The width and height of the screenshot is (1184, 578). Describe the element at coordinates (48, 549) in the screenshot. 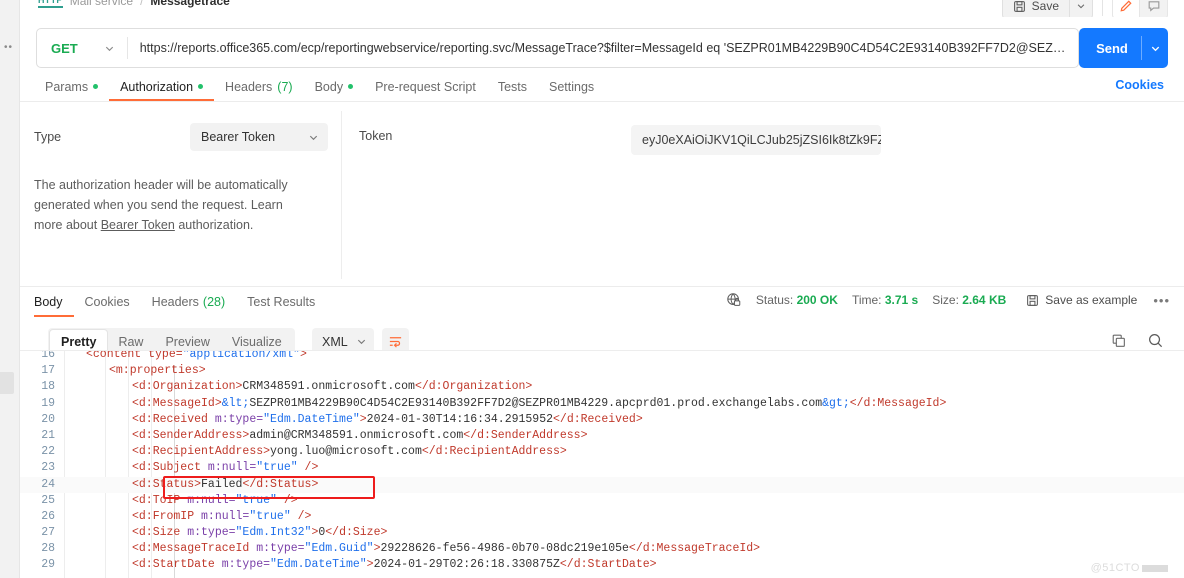

I see `line-number: 28` at that location.